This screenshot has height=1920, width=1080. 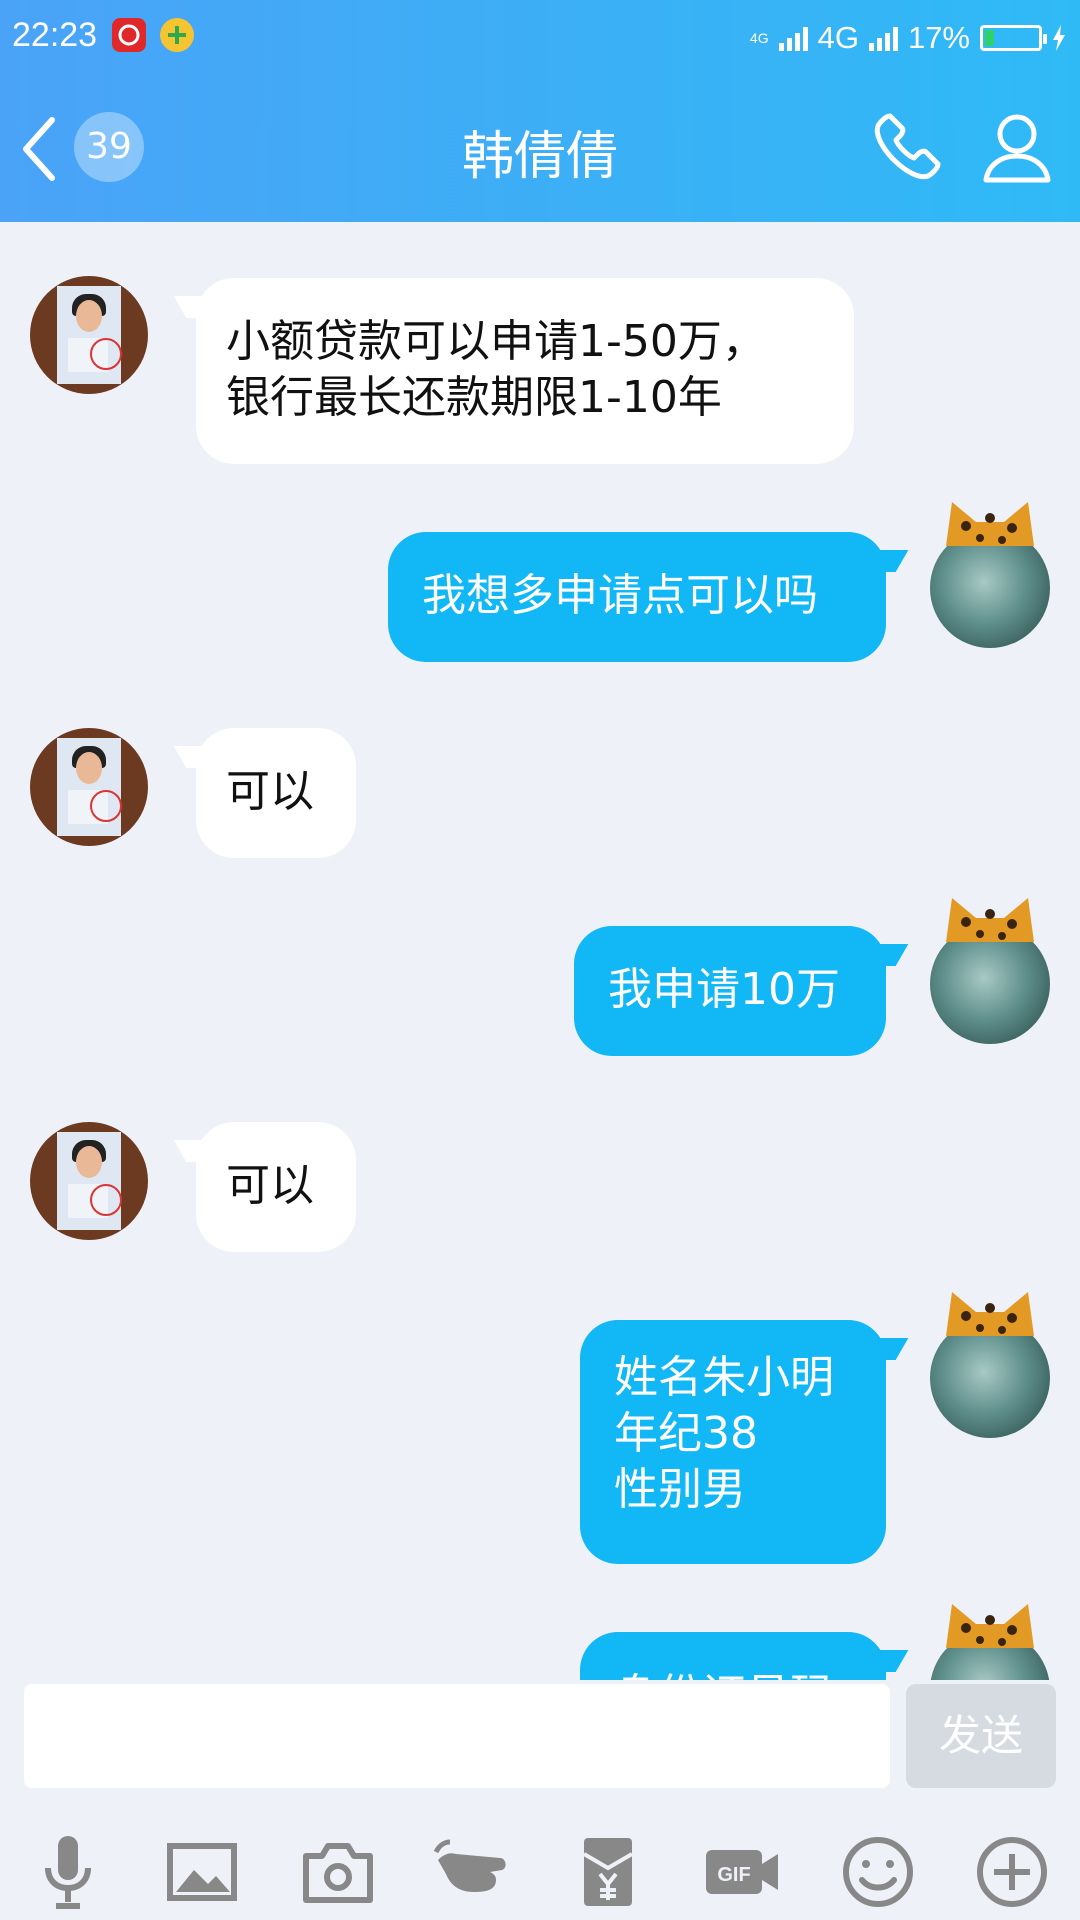 I want to click on message-line: 年纪38, so click(x=686, y=1433).